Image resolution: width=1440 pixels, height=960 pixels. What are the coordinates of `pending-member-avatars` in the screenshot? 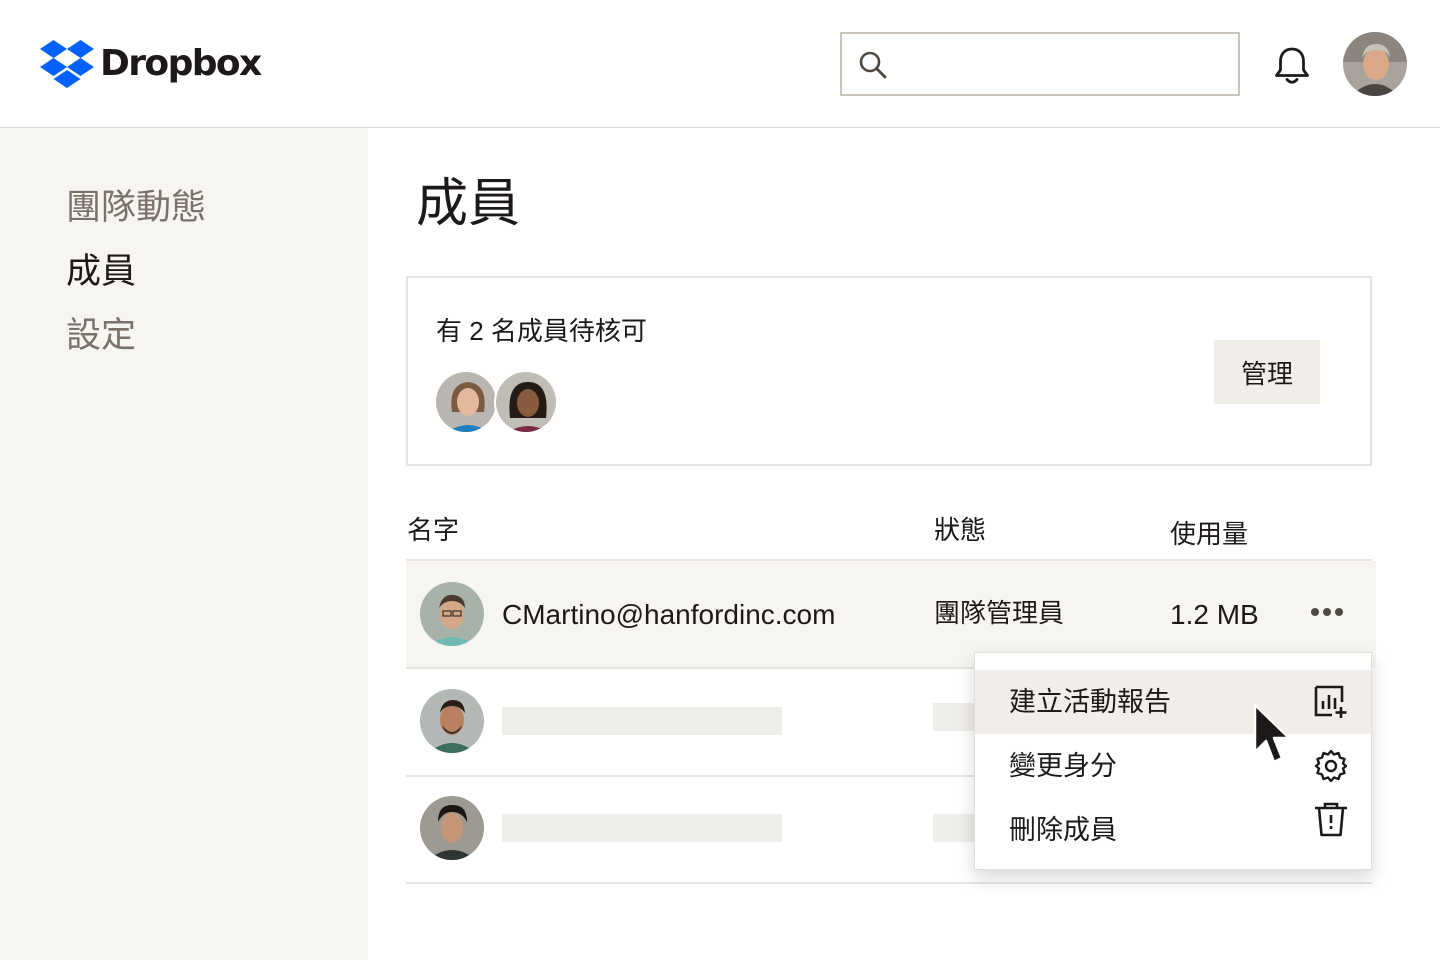 It's located at (504, 403).